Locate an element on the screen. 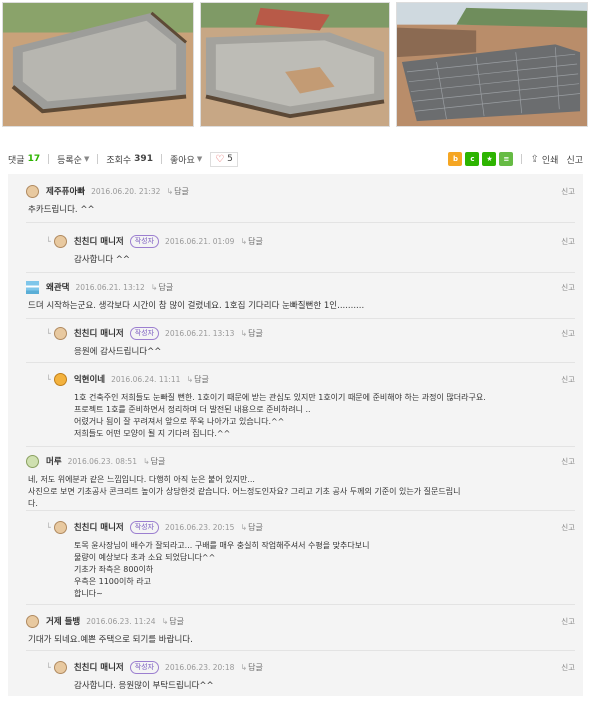 The width and height of the screenshot is (591, 702). comment-nickname: 거제 들뱅 is located at coordinates (63, 621).